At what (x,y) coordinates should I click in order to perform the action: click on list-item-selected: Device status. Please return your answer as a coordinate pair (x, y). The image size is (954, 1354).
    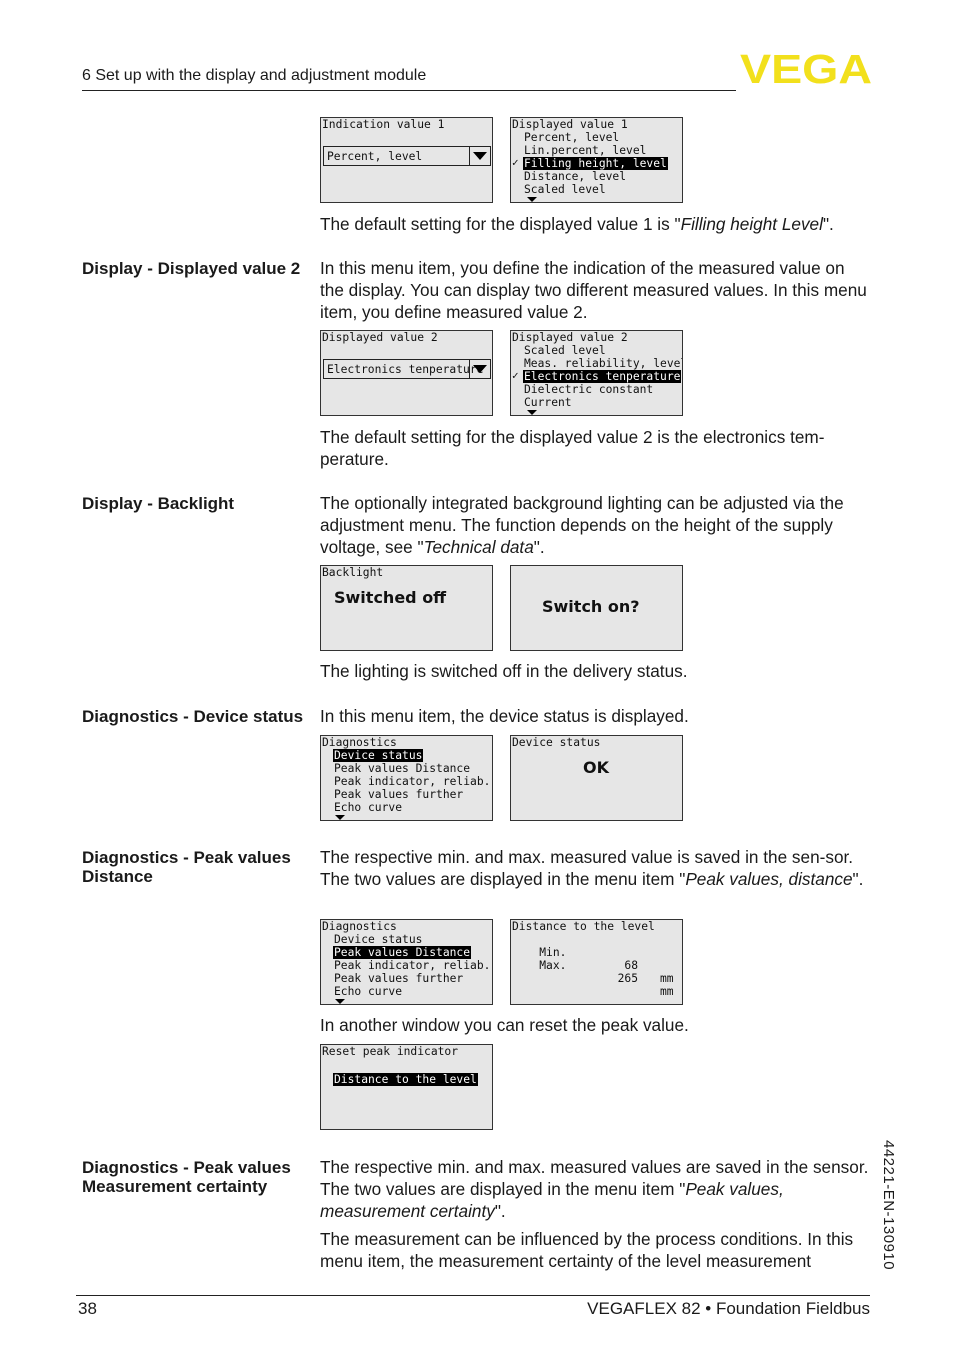
    Looking at the image, I should click on (378, 755).